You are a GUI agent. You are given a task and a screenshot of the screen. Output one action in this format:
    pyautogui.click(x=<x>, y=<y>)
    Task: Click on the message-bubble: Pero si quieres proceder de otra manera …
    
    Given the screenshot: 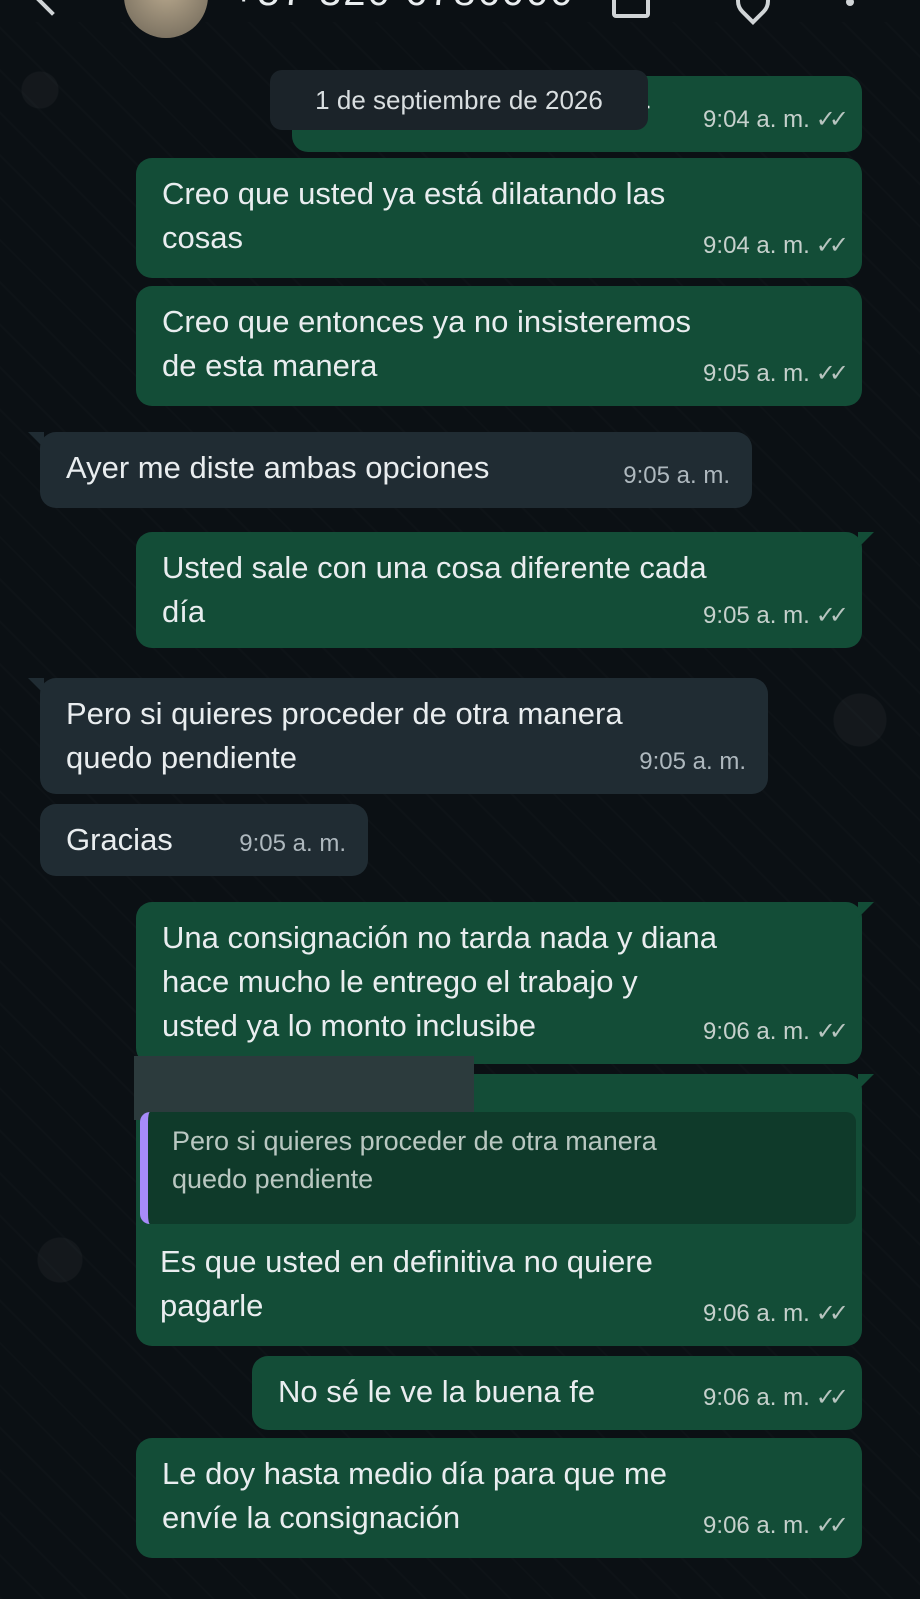 What is the action you would take?
    pyautogui.click(x=398, y=736)
    